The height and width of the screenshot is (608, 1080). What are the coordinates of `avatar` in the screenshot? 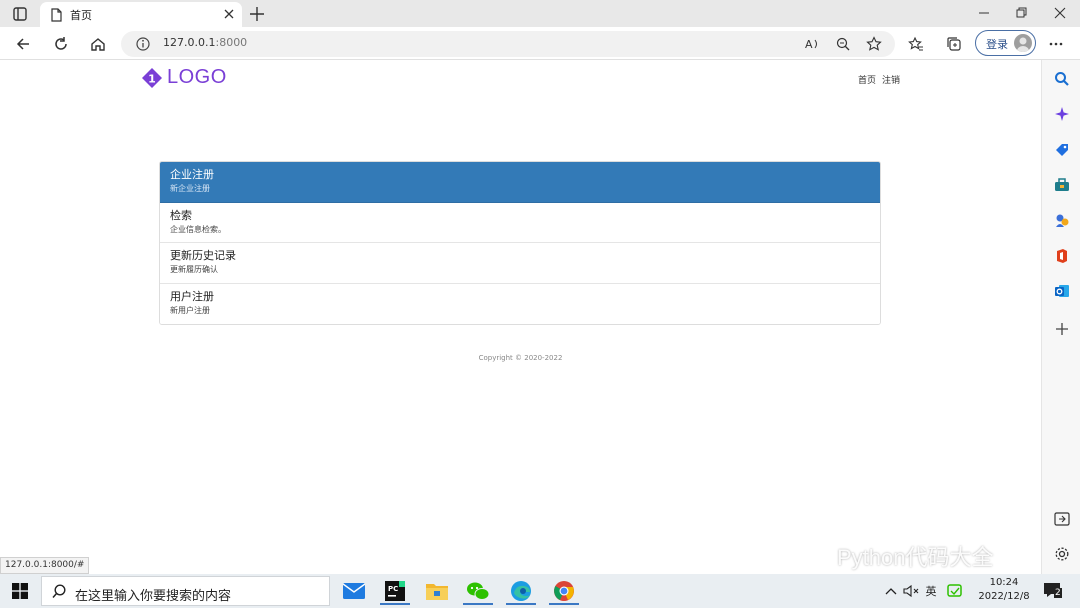 It's located at (1023, 43).